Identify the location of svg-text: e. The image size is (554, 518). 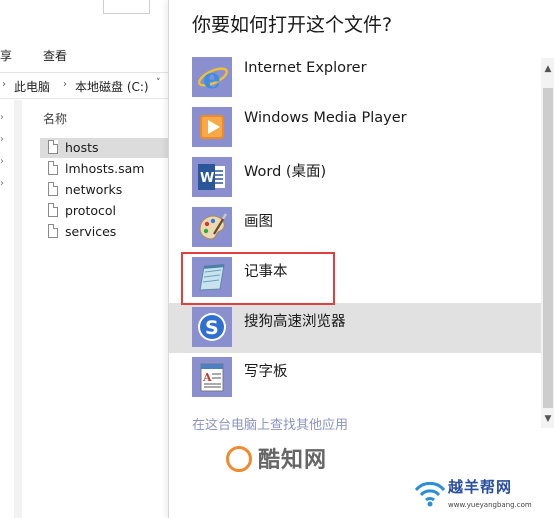
(212, 78).